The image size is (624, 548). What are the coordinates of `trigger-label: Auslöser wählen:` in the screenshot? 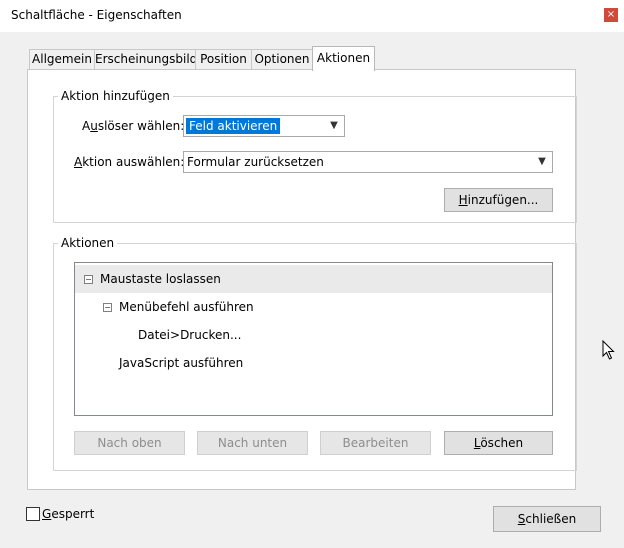 It's located at (133, 126).